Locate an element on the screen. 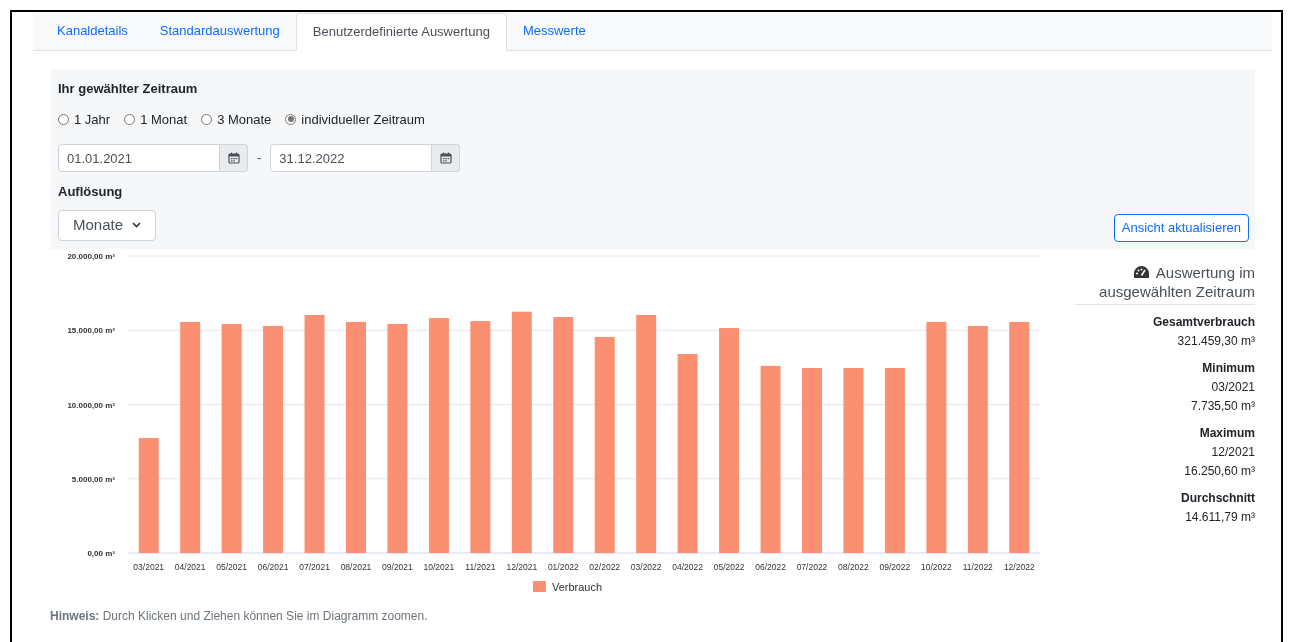 The height and width of the screenshot is (642, 1293). section-title: Ihr gewählter Zeitraum is located at coordinates (128, 89).